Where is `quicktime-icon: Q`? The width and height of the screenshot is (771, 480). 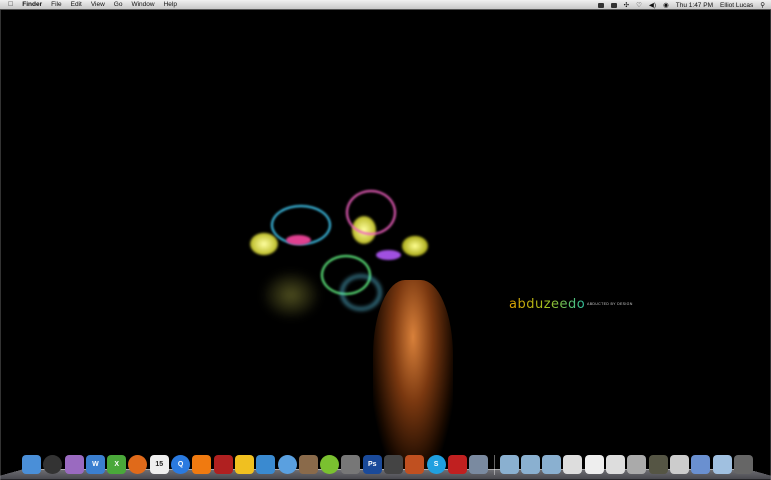 quicktime-icon: Q is located at coordinates (181, 464).